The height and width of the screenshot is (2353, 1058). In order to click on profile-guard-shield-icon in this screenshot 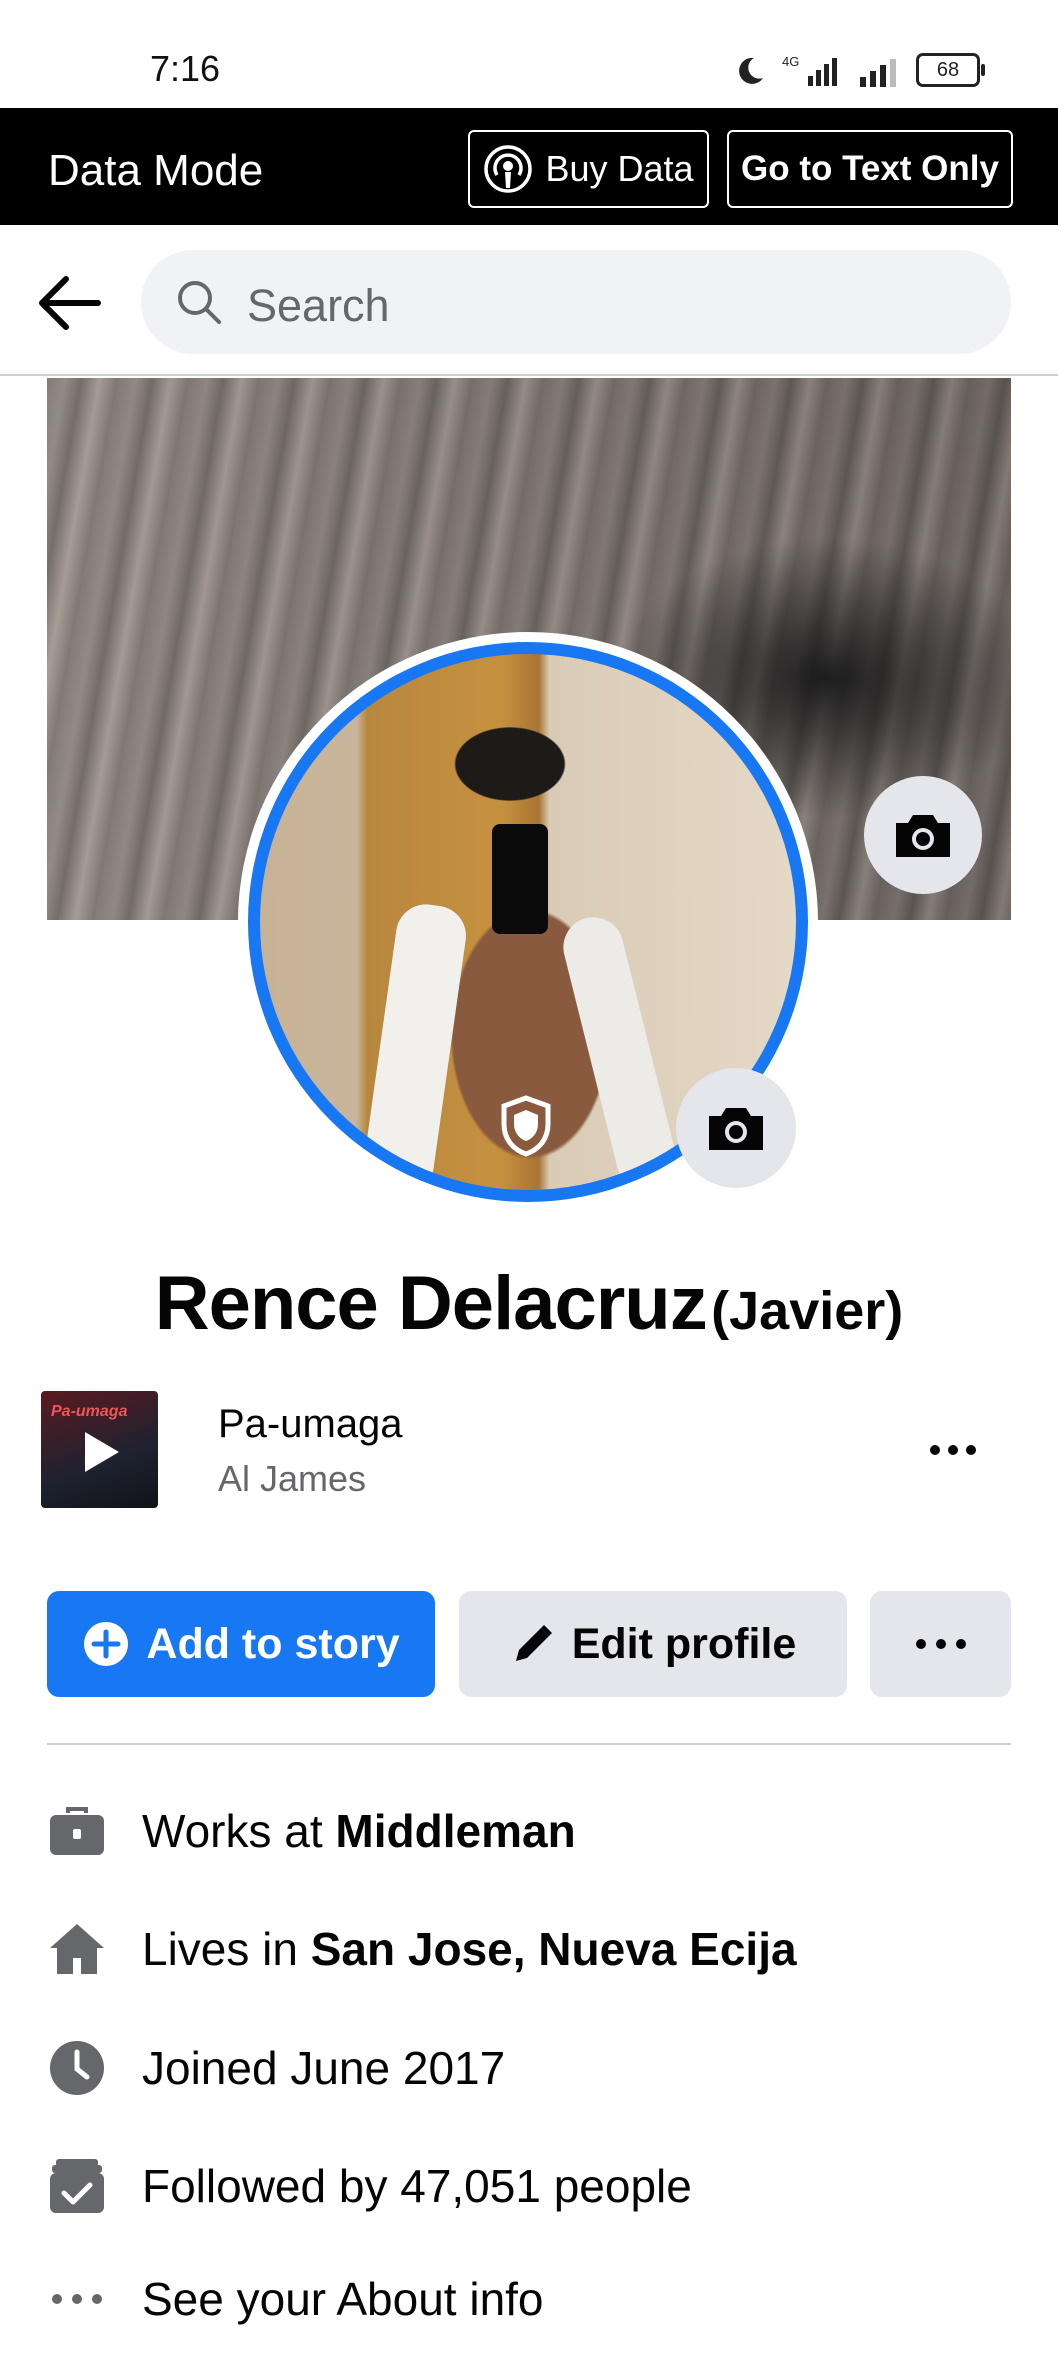, I will do `click(526, 1126)`.